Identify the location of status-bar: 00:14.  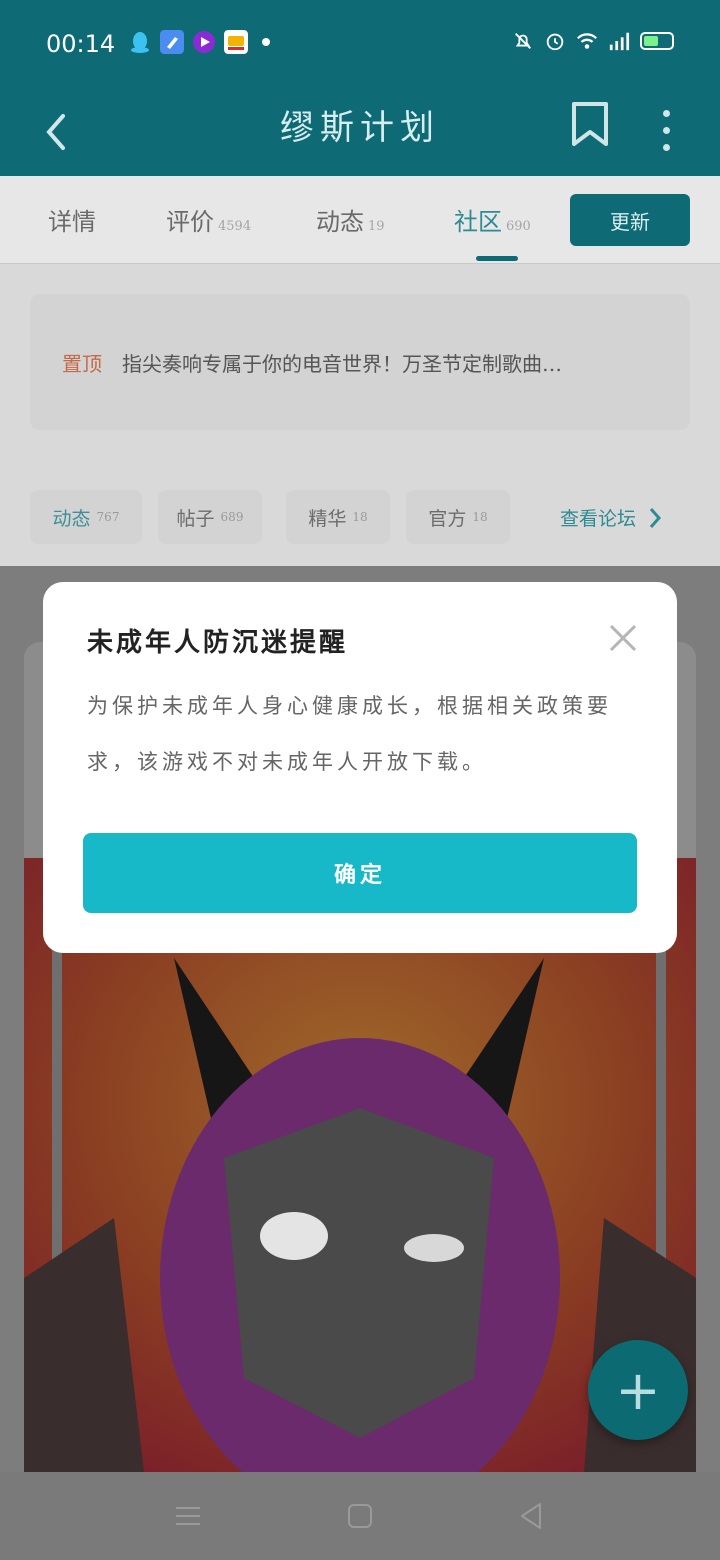
(360, 44).